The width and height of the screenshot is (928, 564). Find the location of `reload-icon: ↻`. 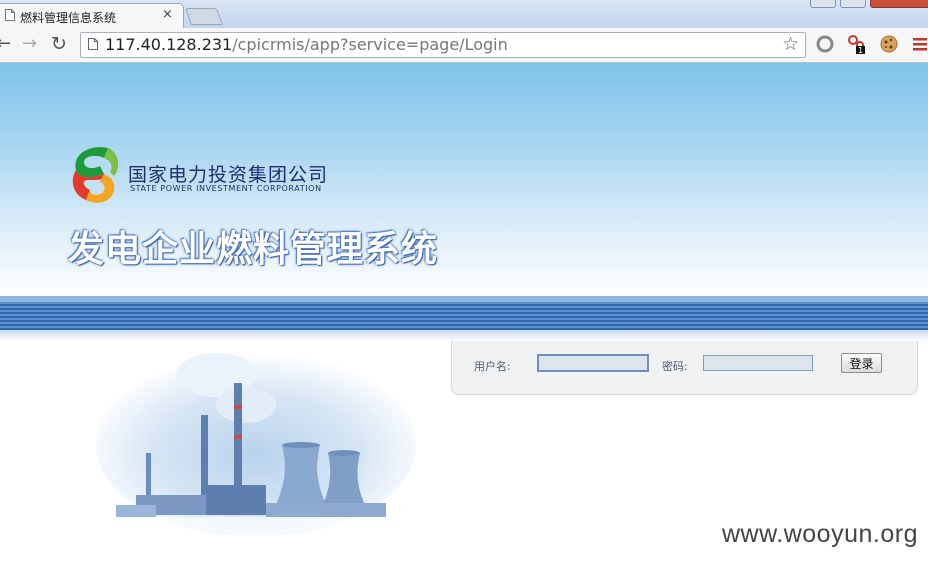

reload-icon: ↻ is located at coordinates (59, 44).